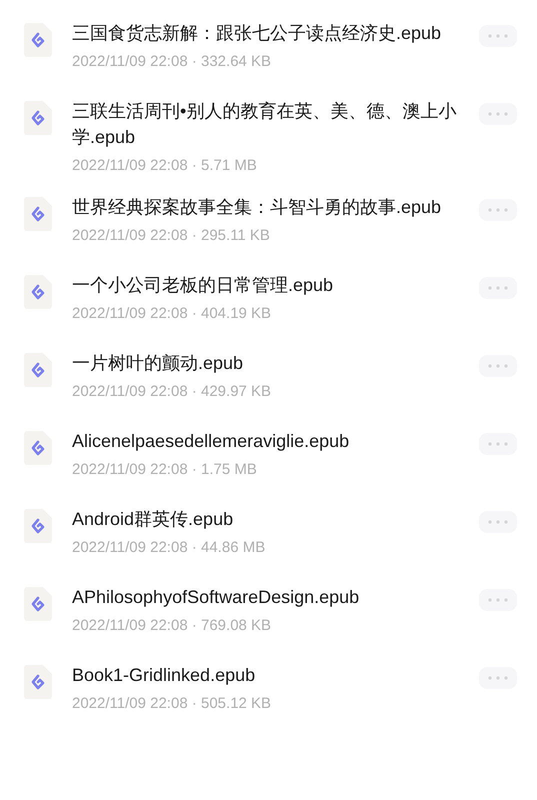  I want to click on file-name: Alicenelpaesedellemeraviglie.epub, so click(264, 441).